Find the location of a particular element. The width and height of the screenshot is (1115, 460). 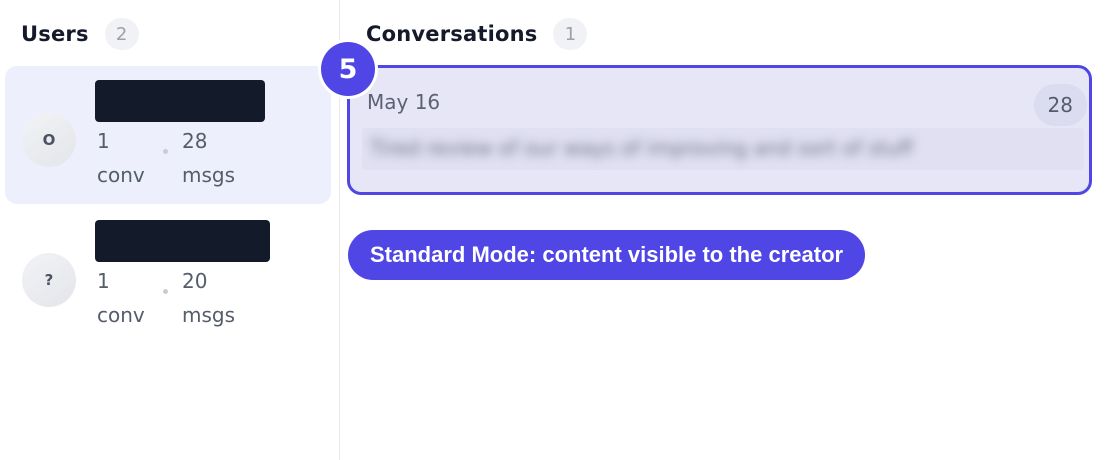

message-count: 28 msgs is located at coordinates (208, 158).